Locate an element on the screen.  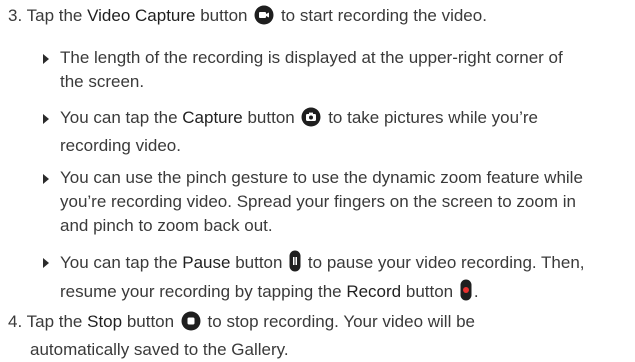
record-icon is located at coordinates (466, 293).